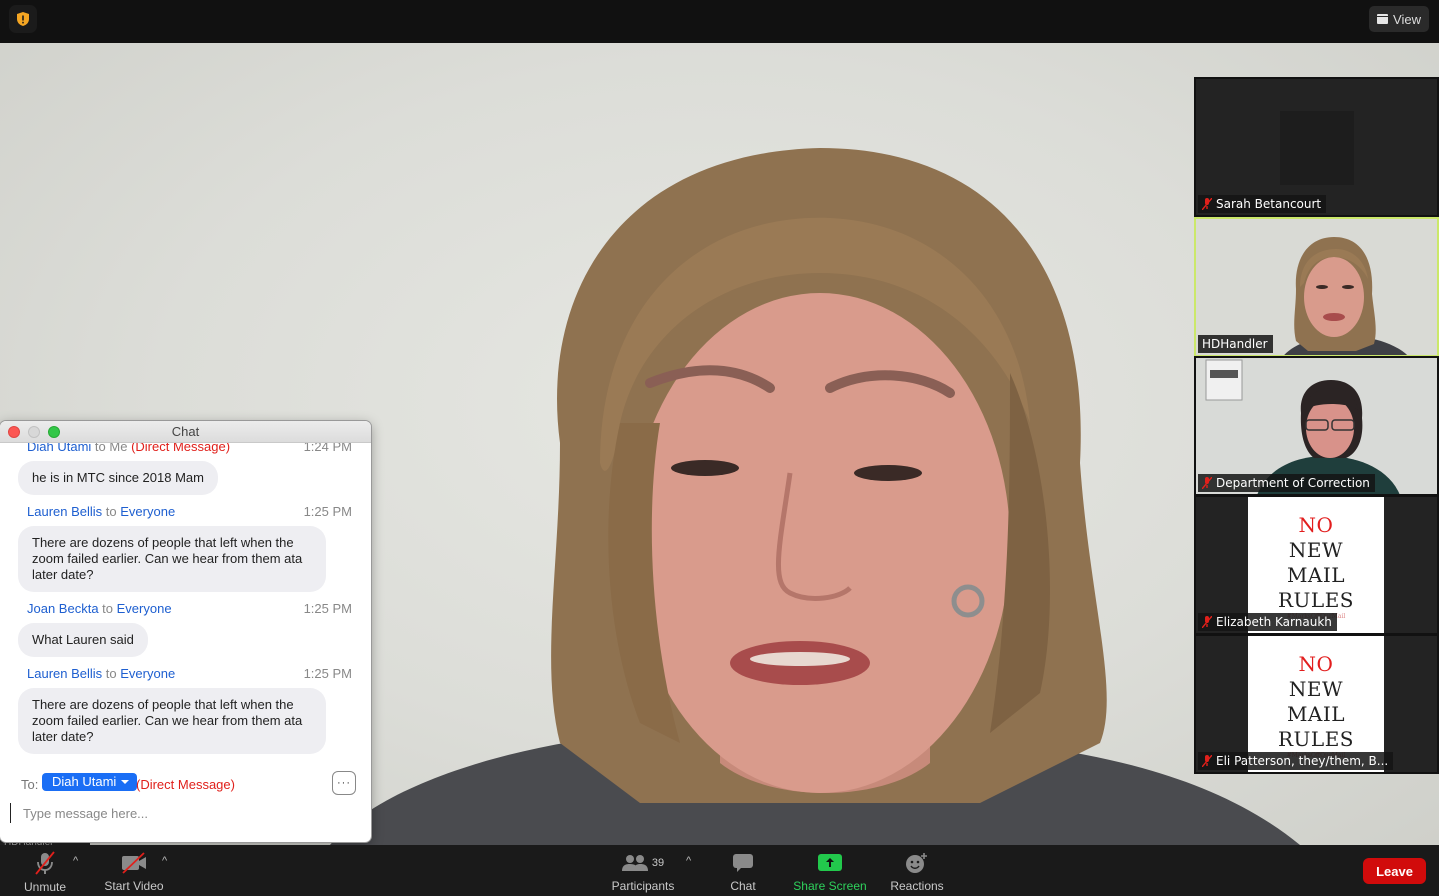 Image resolution: width=1439 pixels, height=896 pixels. I want to click on avatar-placeholder, so click(1317, 148).